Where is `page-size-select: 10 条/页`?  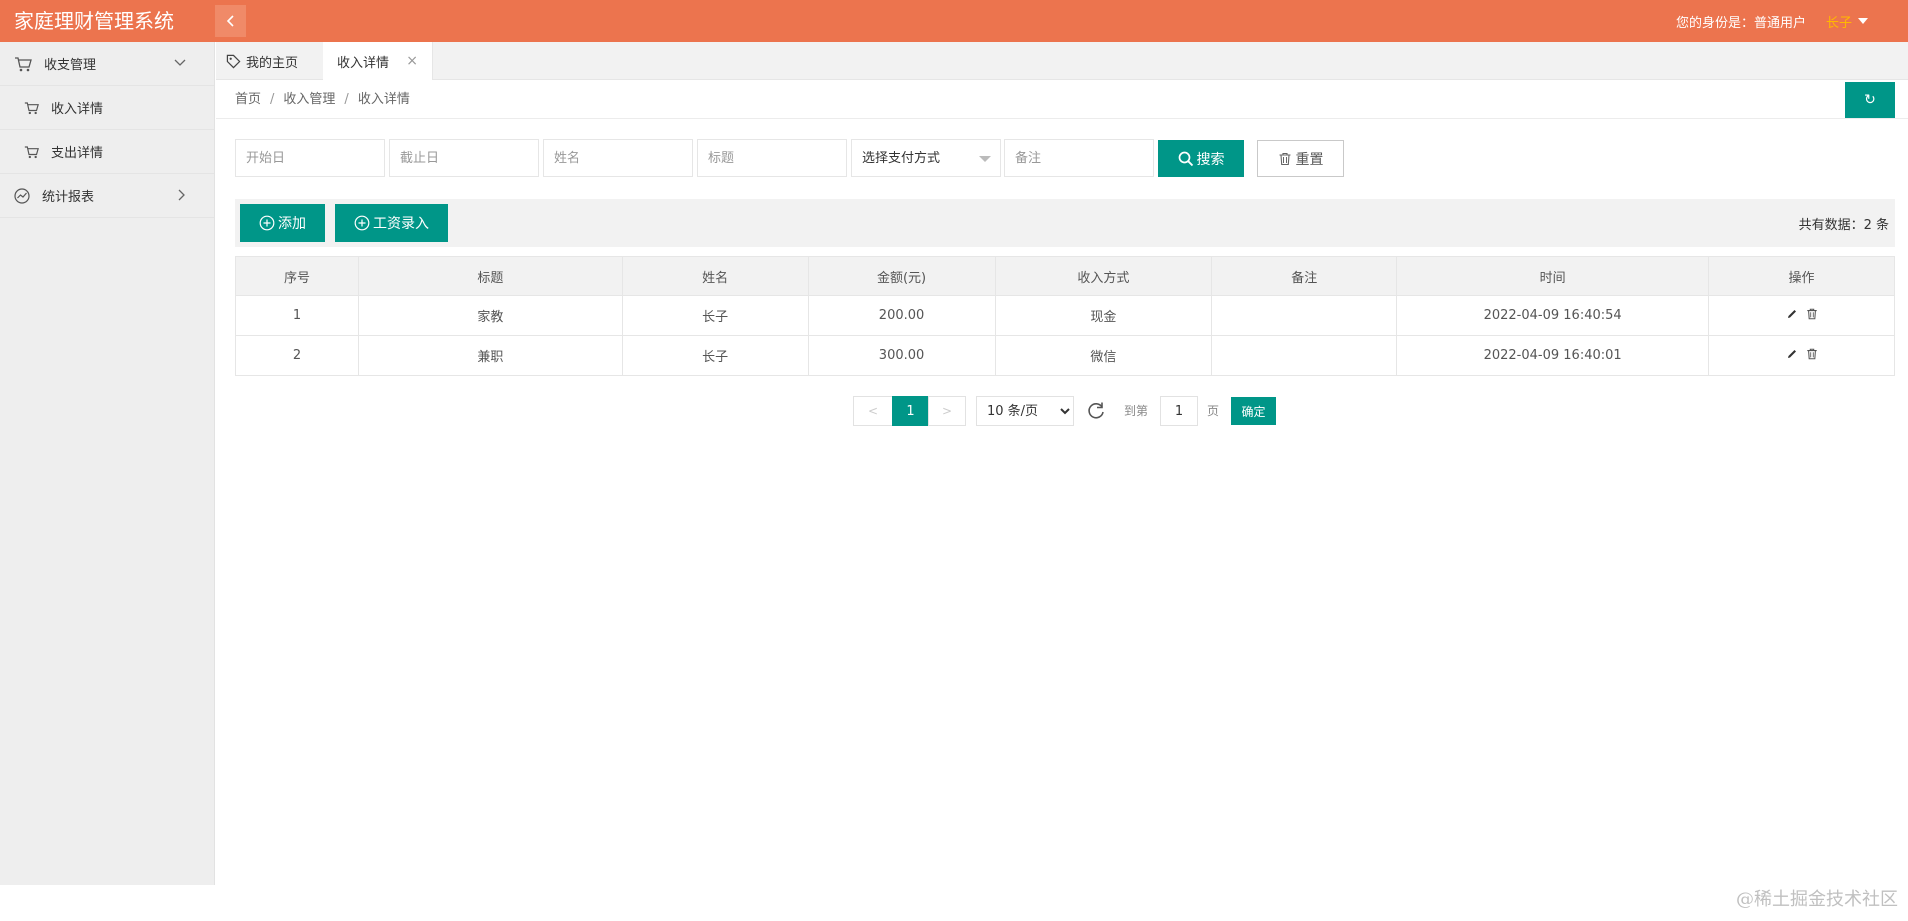
page-size-select: 10 条/页 is located at coordinates (1025, 411).